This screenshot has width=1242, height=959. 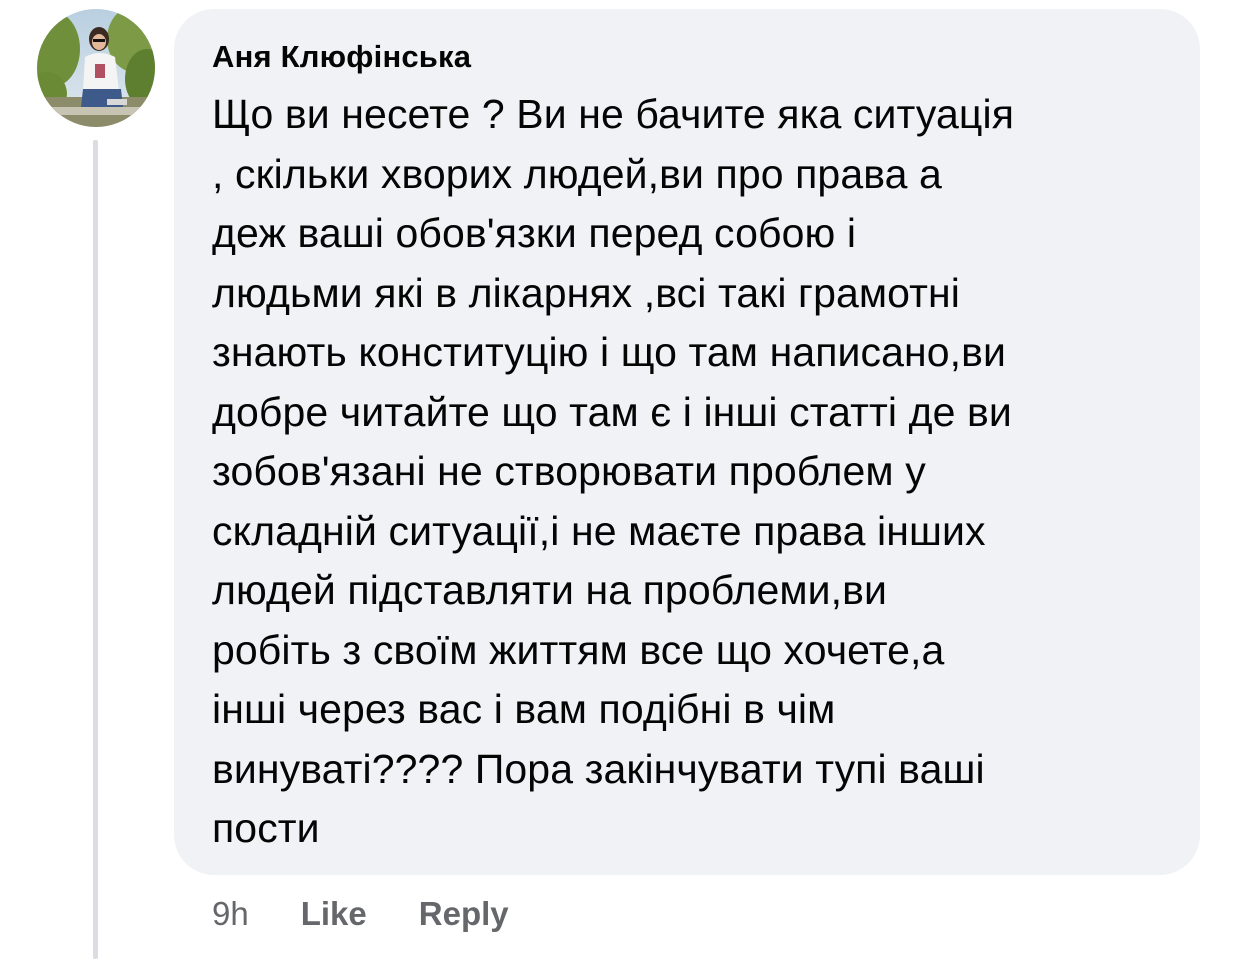 What do you see at coordinates (464, 914) in the screenshot?
I see `reply-button: Reply` at bounding box center [464, 914].